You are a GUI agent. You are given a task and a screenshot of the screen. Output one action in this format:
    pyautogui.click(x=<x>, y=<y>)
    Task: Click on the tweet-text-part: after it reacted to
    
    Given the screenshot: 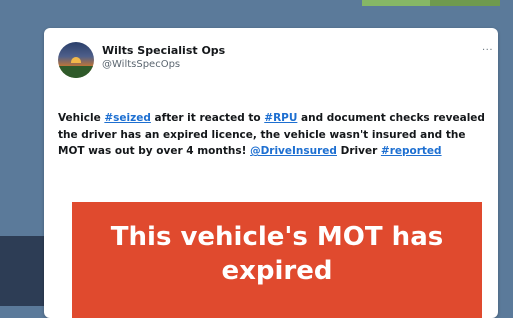 What is the action you would take?
    pyautogui.click(x=207, y=118)
    